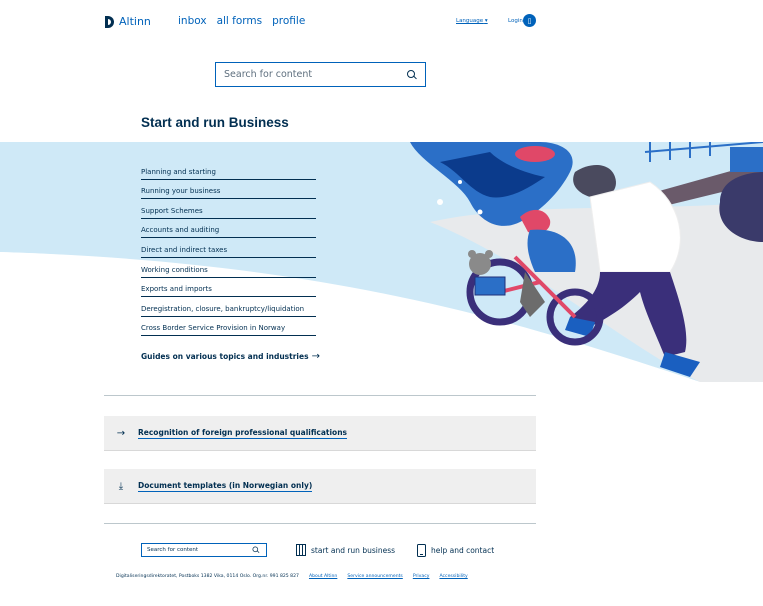 This screenshot has height=606, width=763. Describe the element at coordinates (320, 486) in the screenshot. I see `accordion-document-templates: ⤓ Document templates (in Norwegian only)` at that location.